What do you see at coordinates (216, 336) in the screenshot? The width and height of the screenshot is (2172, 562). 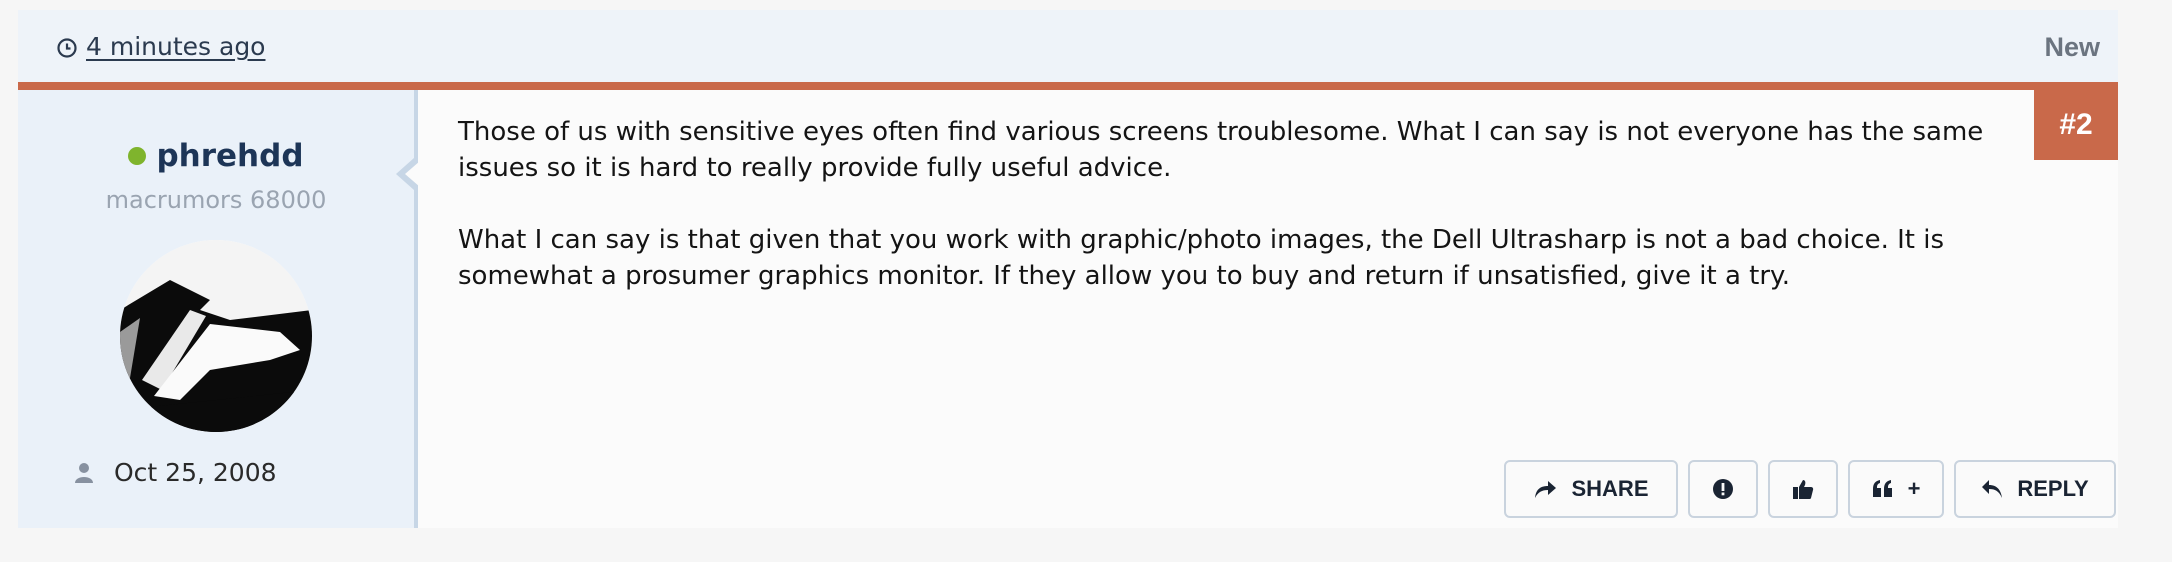 I see `avatar` at bounding box center [216, 336].